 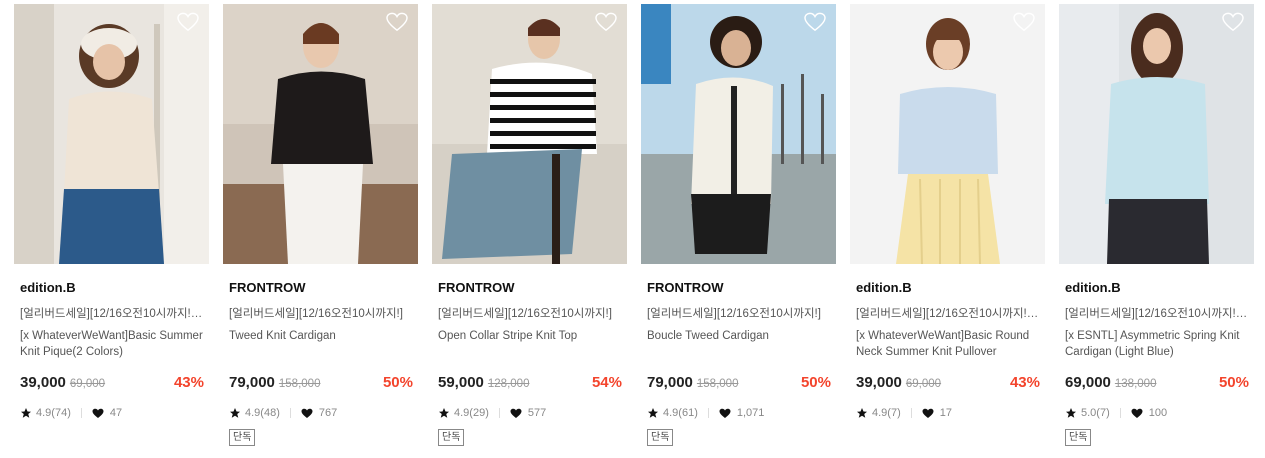 I want to click on rating-text: 4.9(29), so click(x=471, y=413).